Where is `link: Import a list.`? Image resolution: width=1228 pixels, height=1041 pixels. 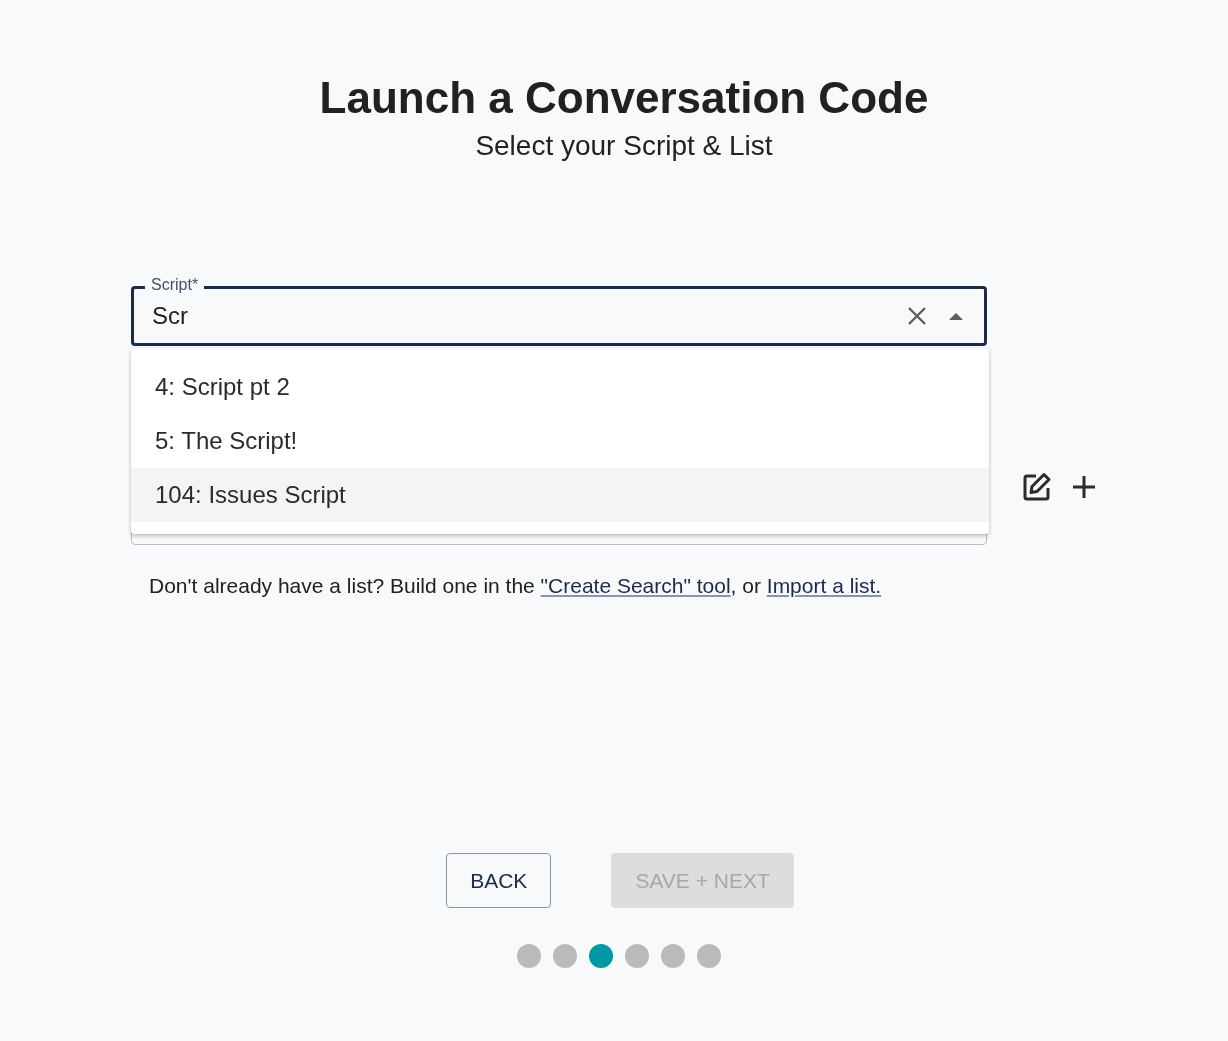 link: Import a list. is located at coordinates (824, 585).